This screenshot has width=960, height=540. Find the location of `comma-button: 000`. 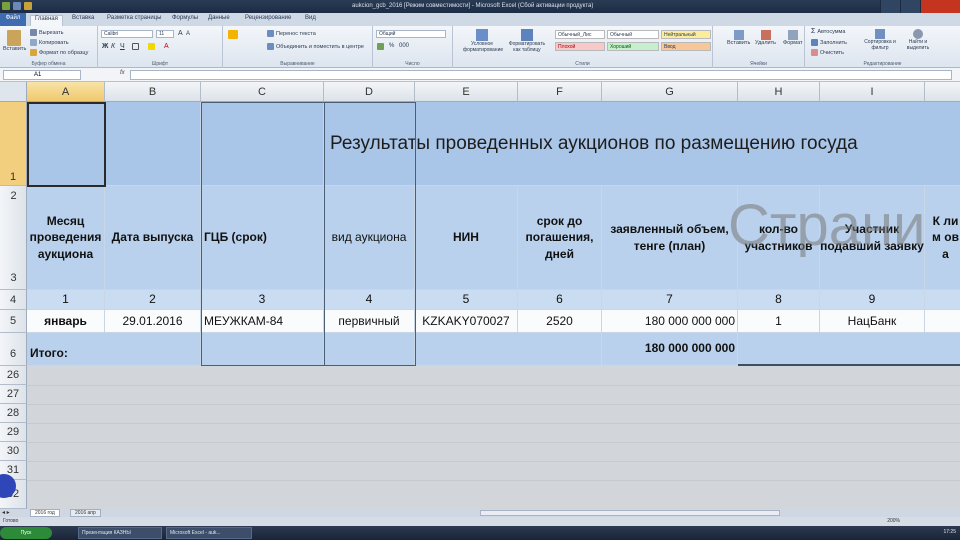

comma-button: 000 is located at coordinates (404, 46).